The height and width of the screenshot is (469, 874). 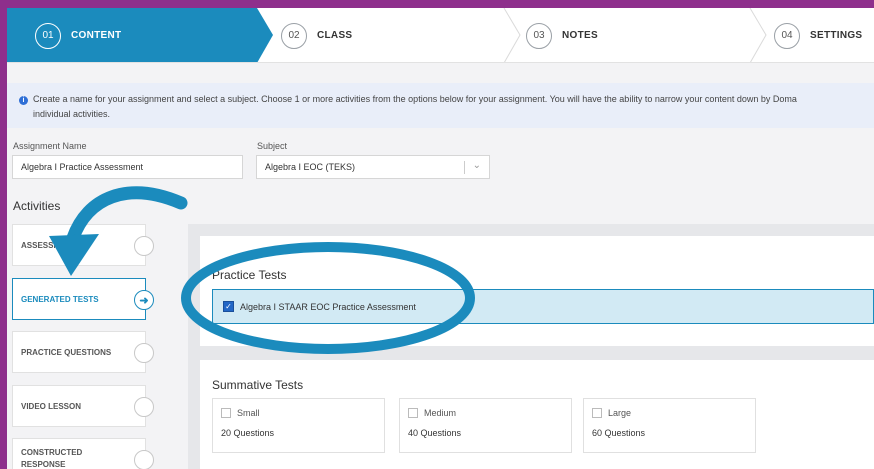 I want to click on step-content: 01 CONTENT, so click(x=78, y=35).